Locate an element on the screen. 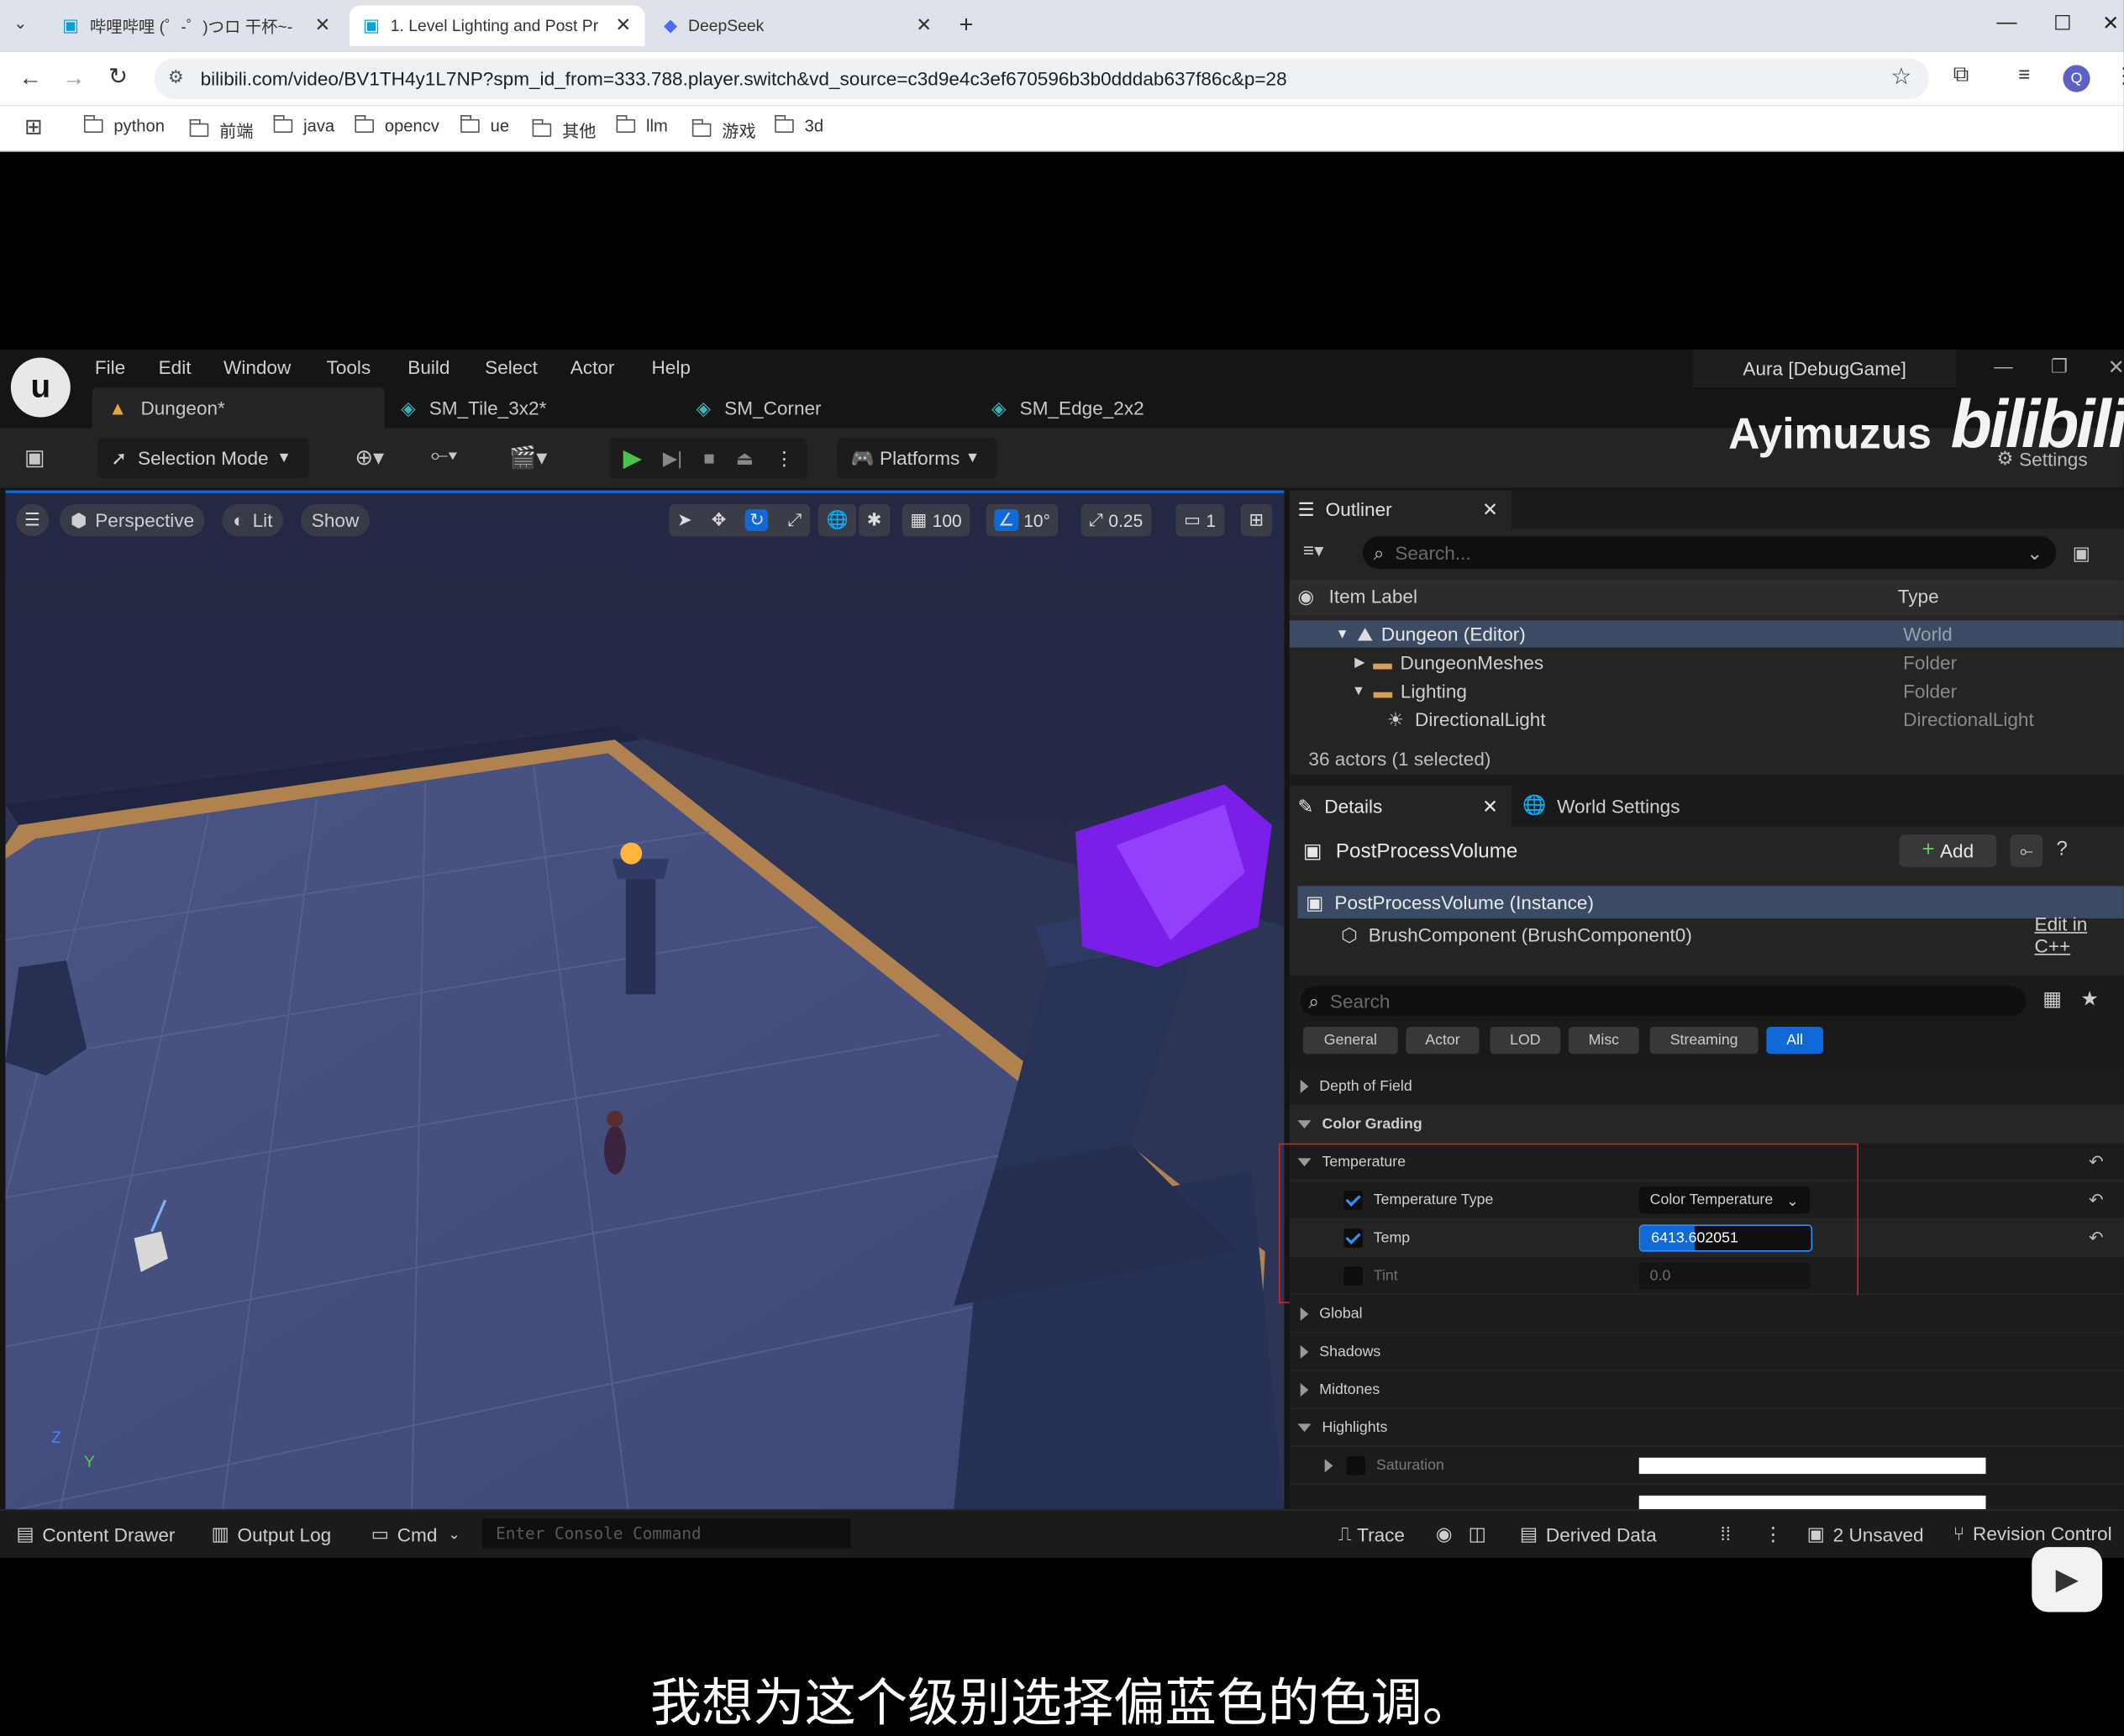  help-icon: ? is located at coordinates (2061, 848).